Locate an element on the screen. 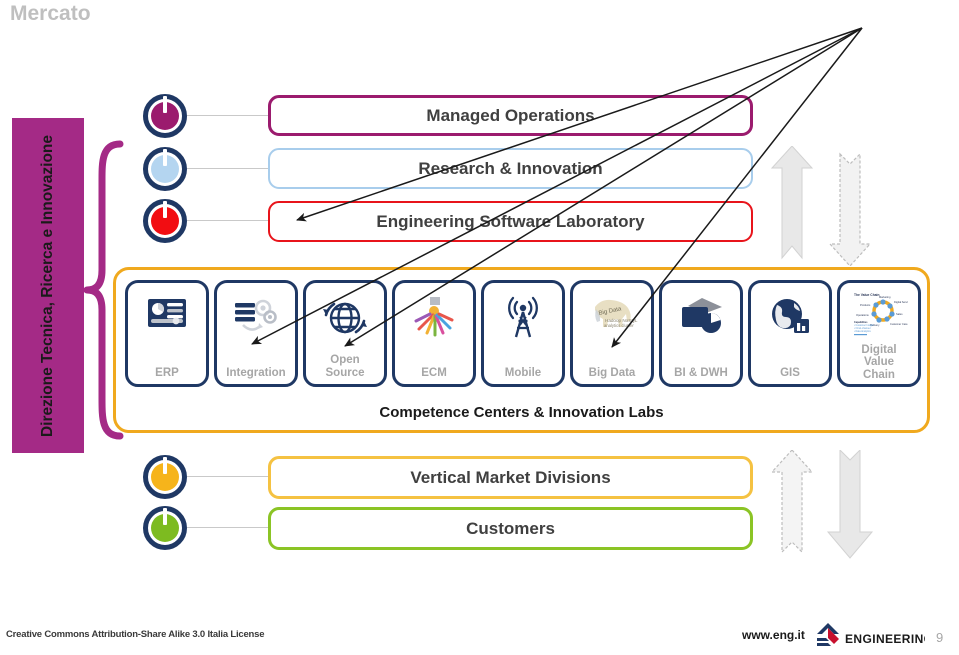 The height and width of the screenshot is (655, 959). svg-text: The Value Chain is located at coordinates (866, 295).